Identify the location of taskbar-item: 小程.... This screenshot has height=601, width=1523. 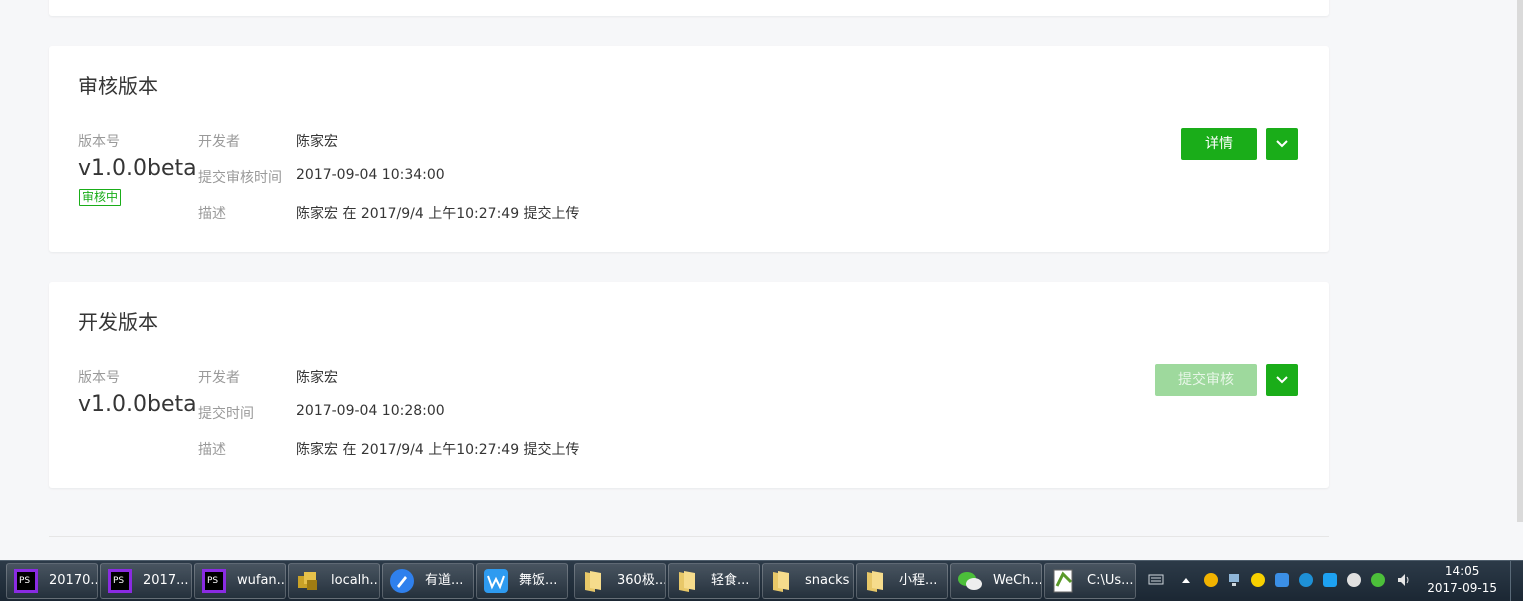
(902, 581).